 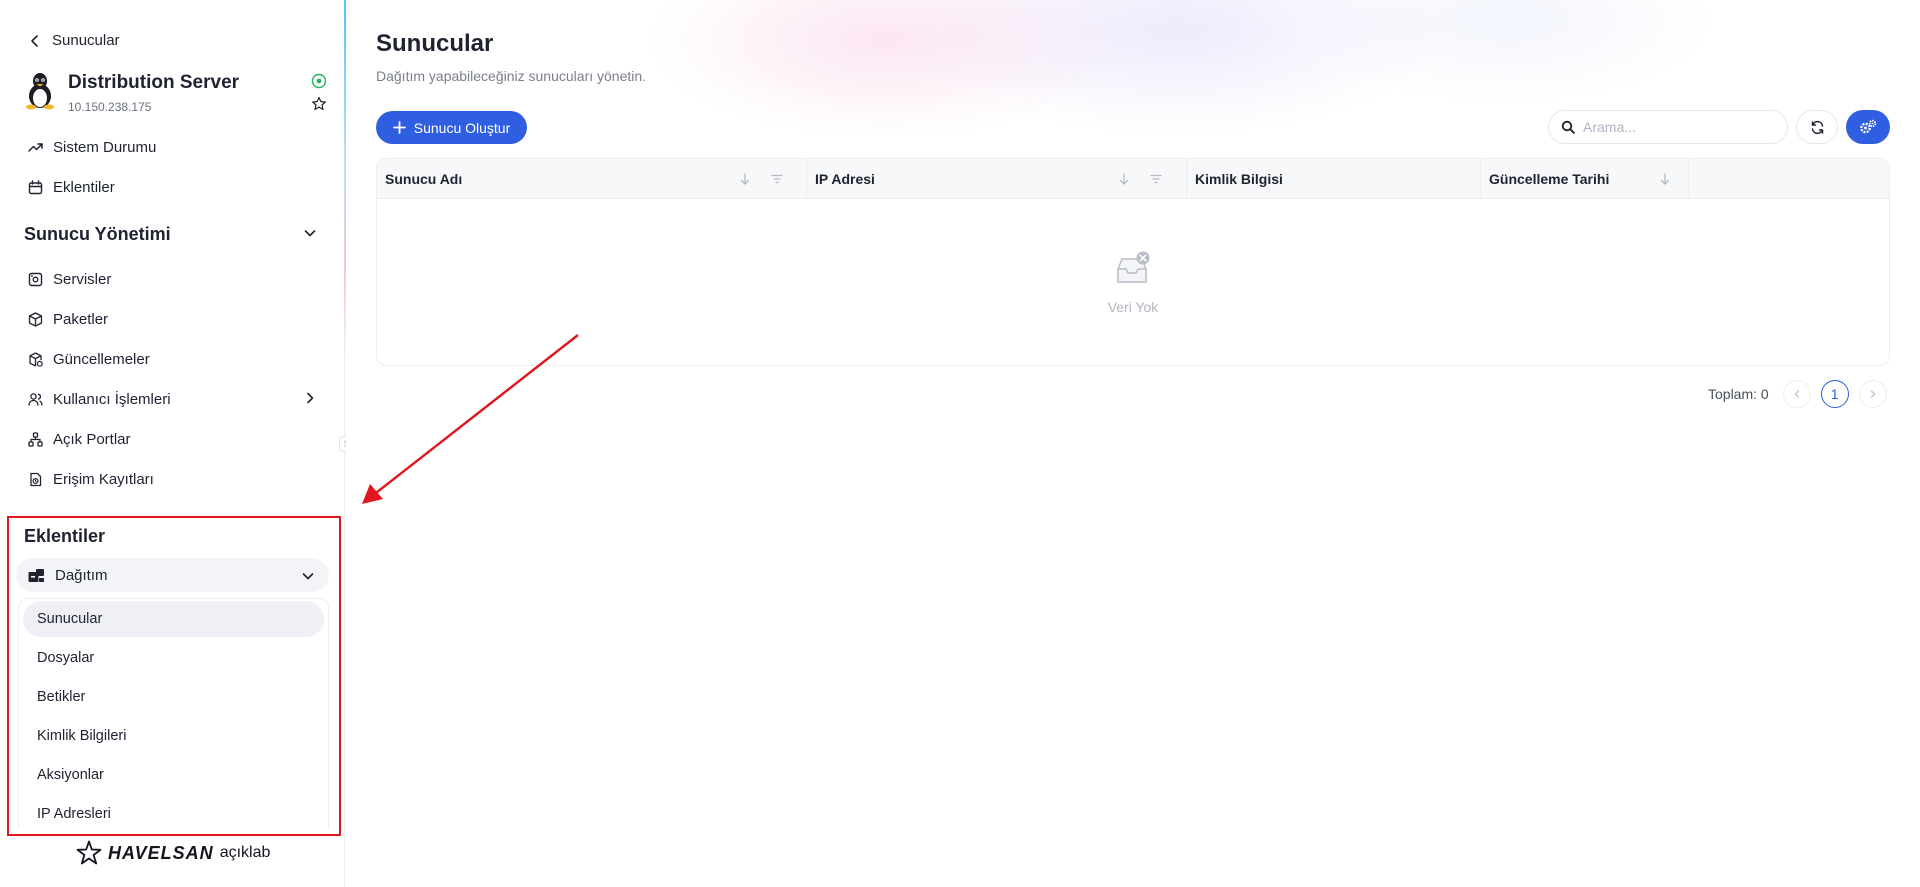 What do you see at coordinates (435, 43) in the screenshot?
I see `page-title: Sunucular` at bounding box center [435, 43].